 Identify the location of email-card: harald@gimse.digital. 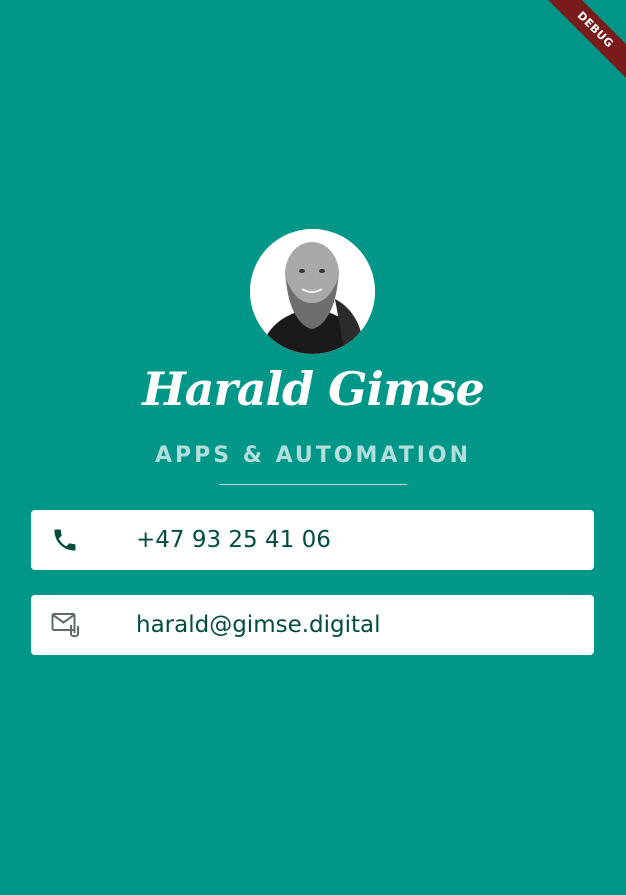
(312, 625).